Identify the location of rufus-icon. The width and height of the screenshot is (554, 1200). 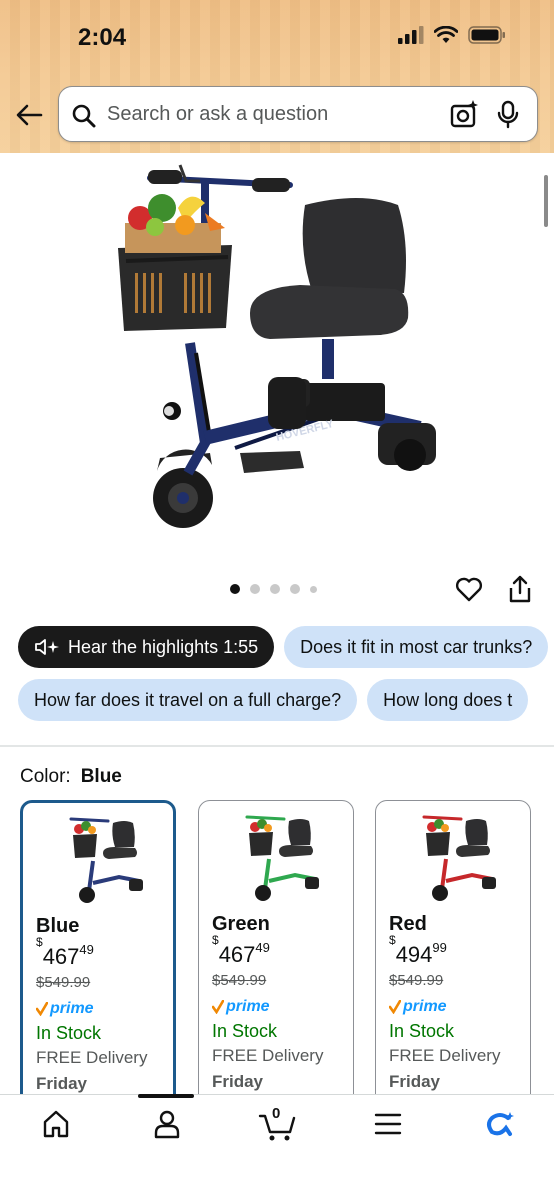
(499, 1124).